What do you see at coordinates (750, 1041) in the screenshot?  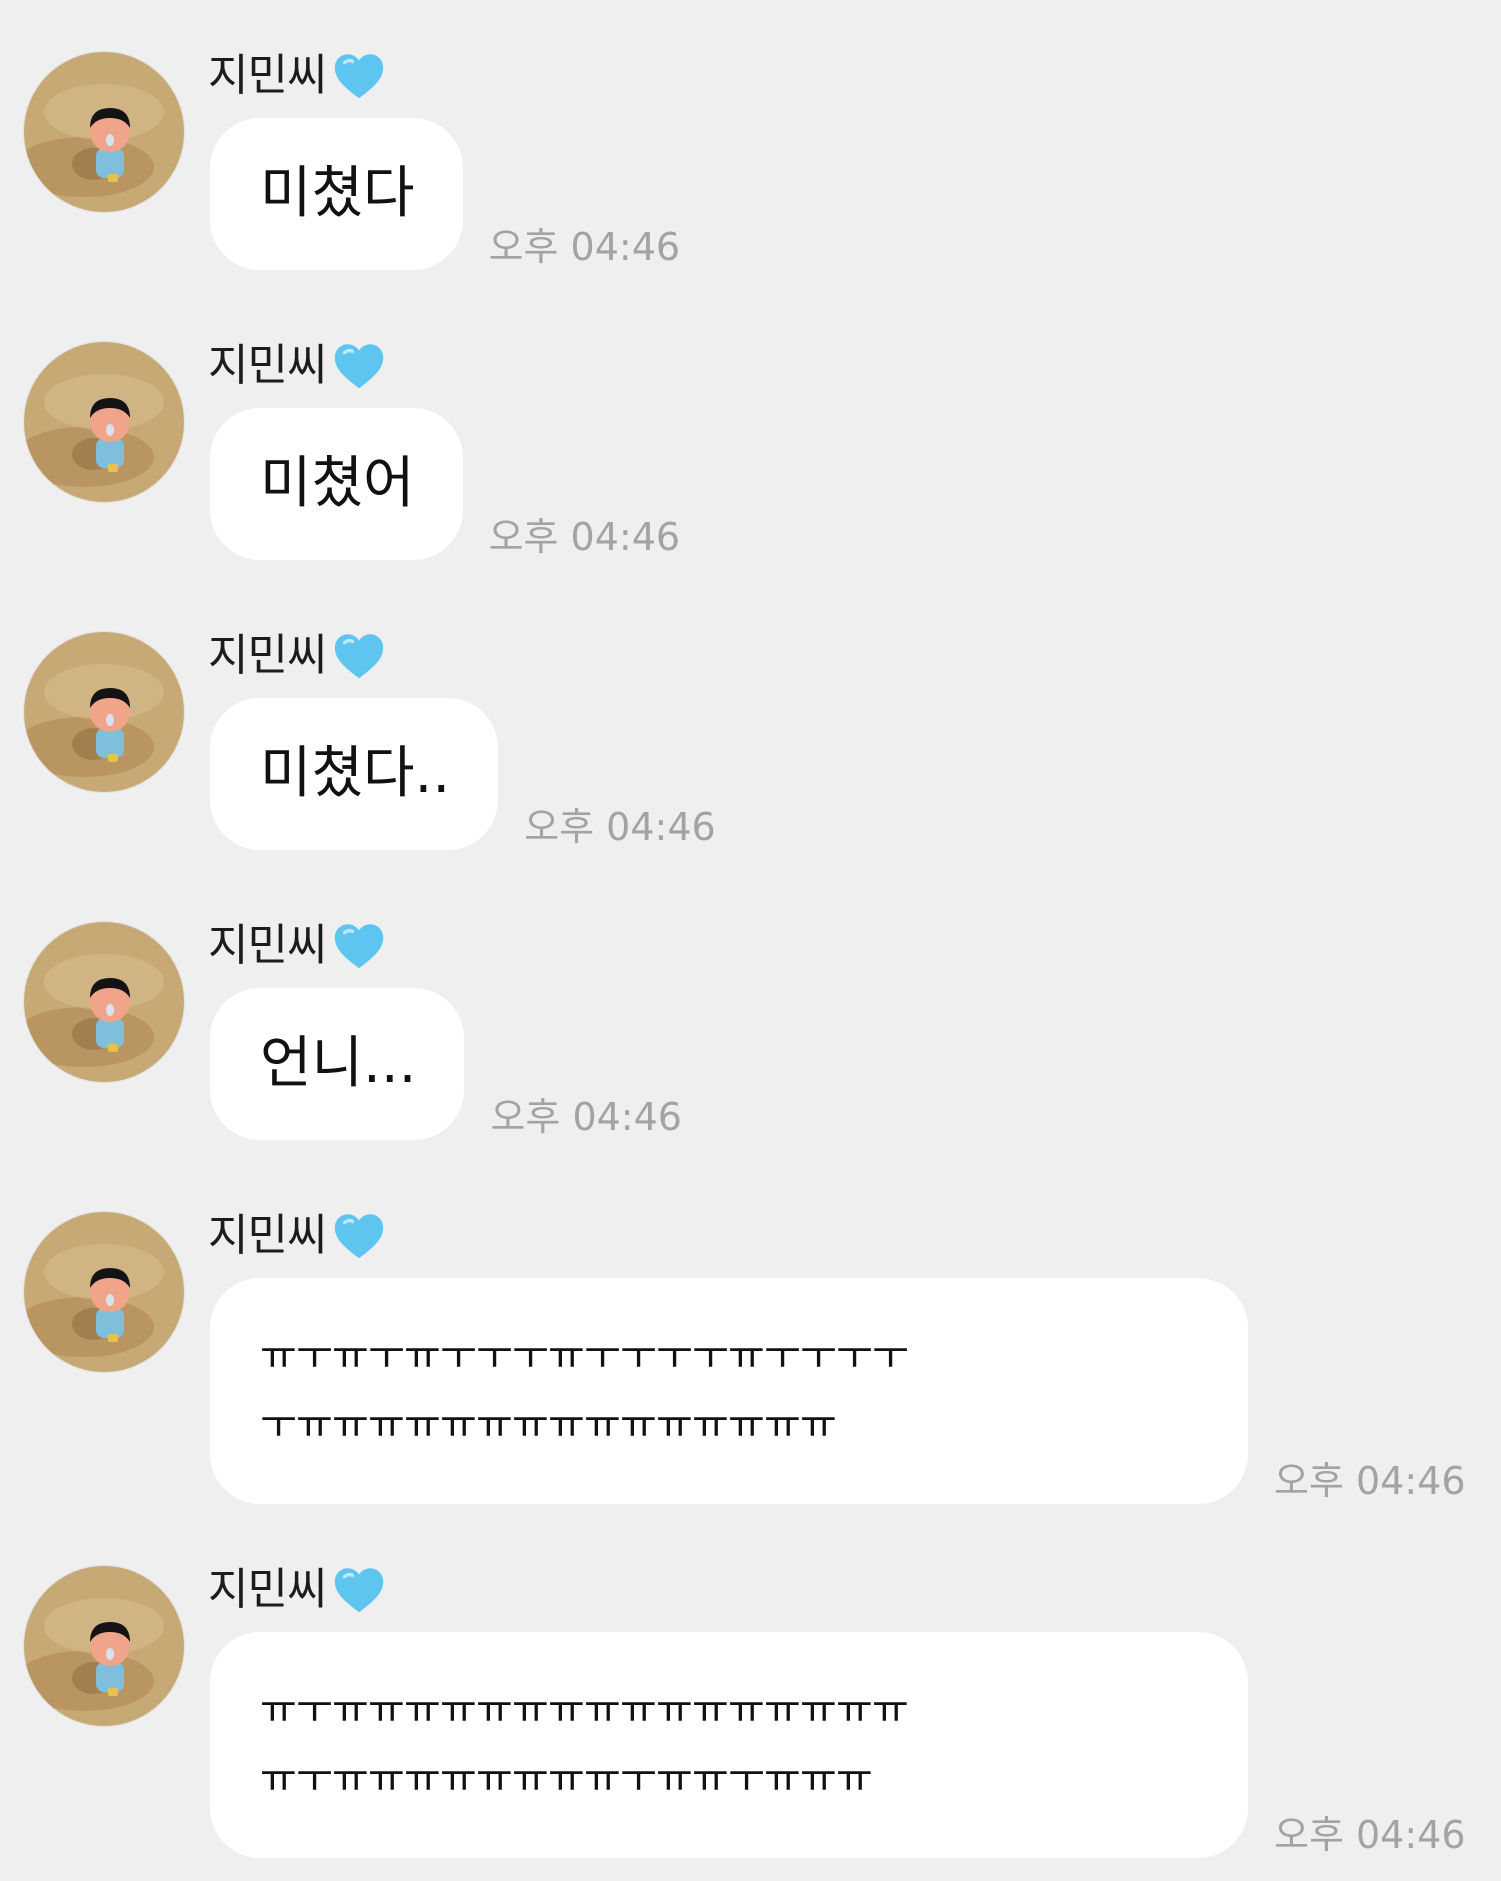 I see `chat-message: 지민씨 언니... 오후 04:46` at bounding box center [750, 1041].